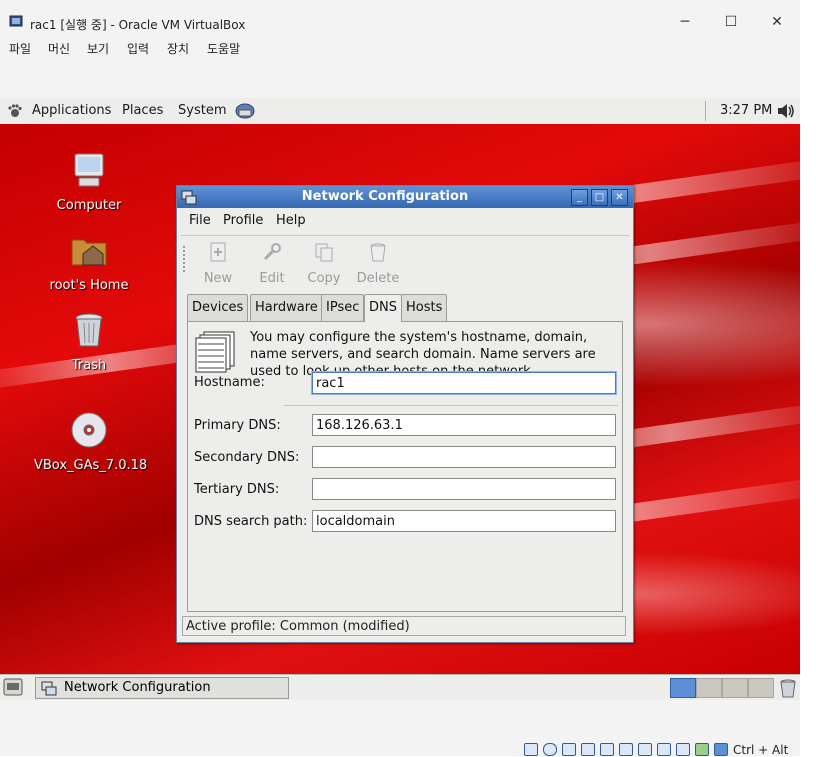 The width and height of the screenshot is (816, 757). Describe the element at coordinates (16, 21) in the screenshot. I see `virtualbox-app-icon` at that location.